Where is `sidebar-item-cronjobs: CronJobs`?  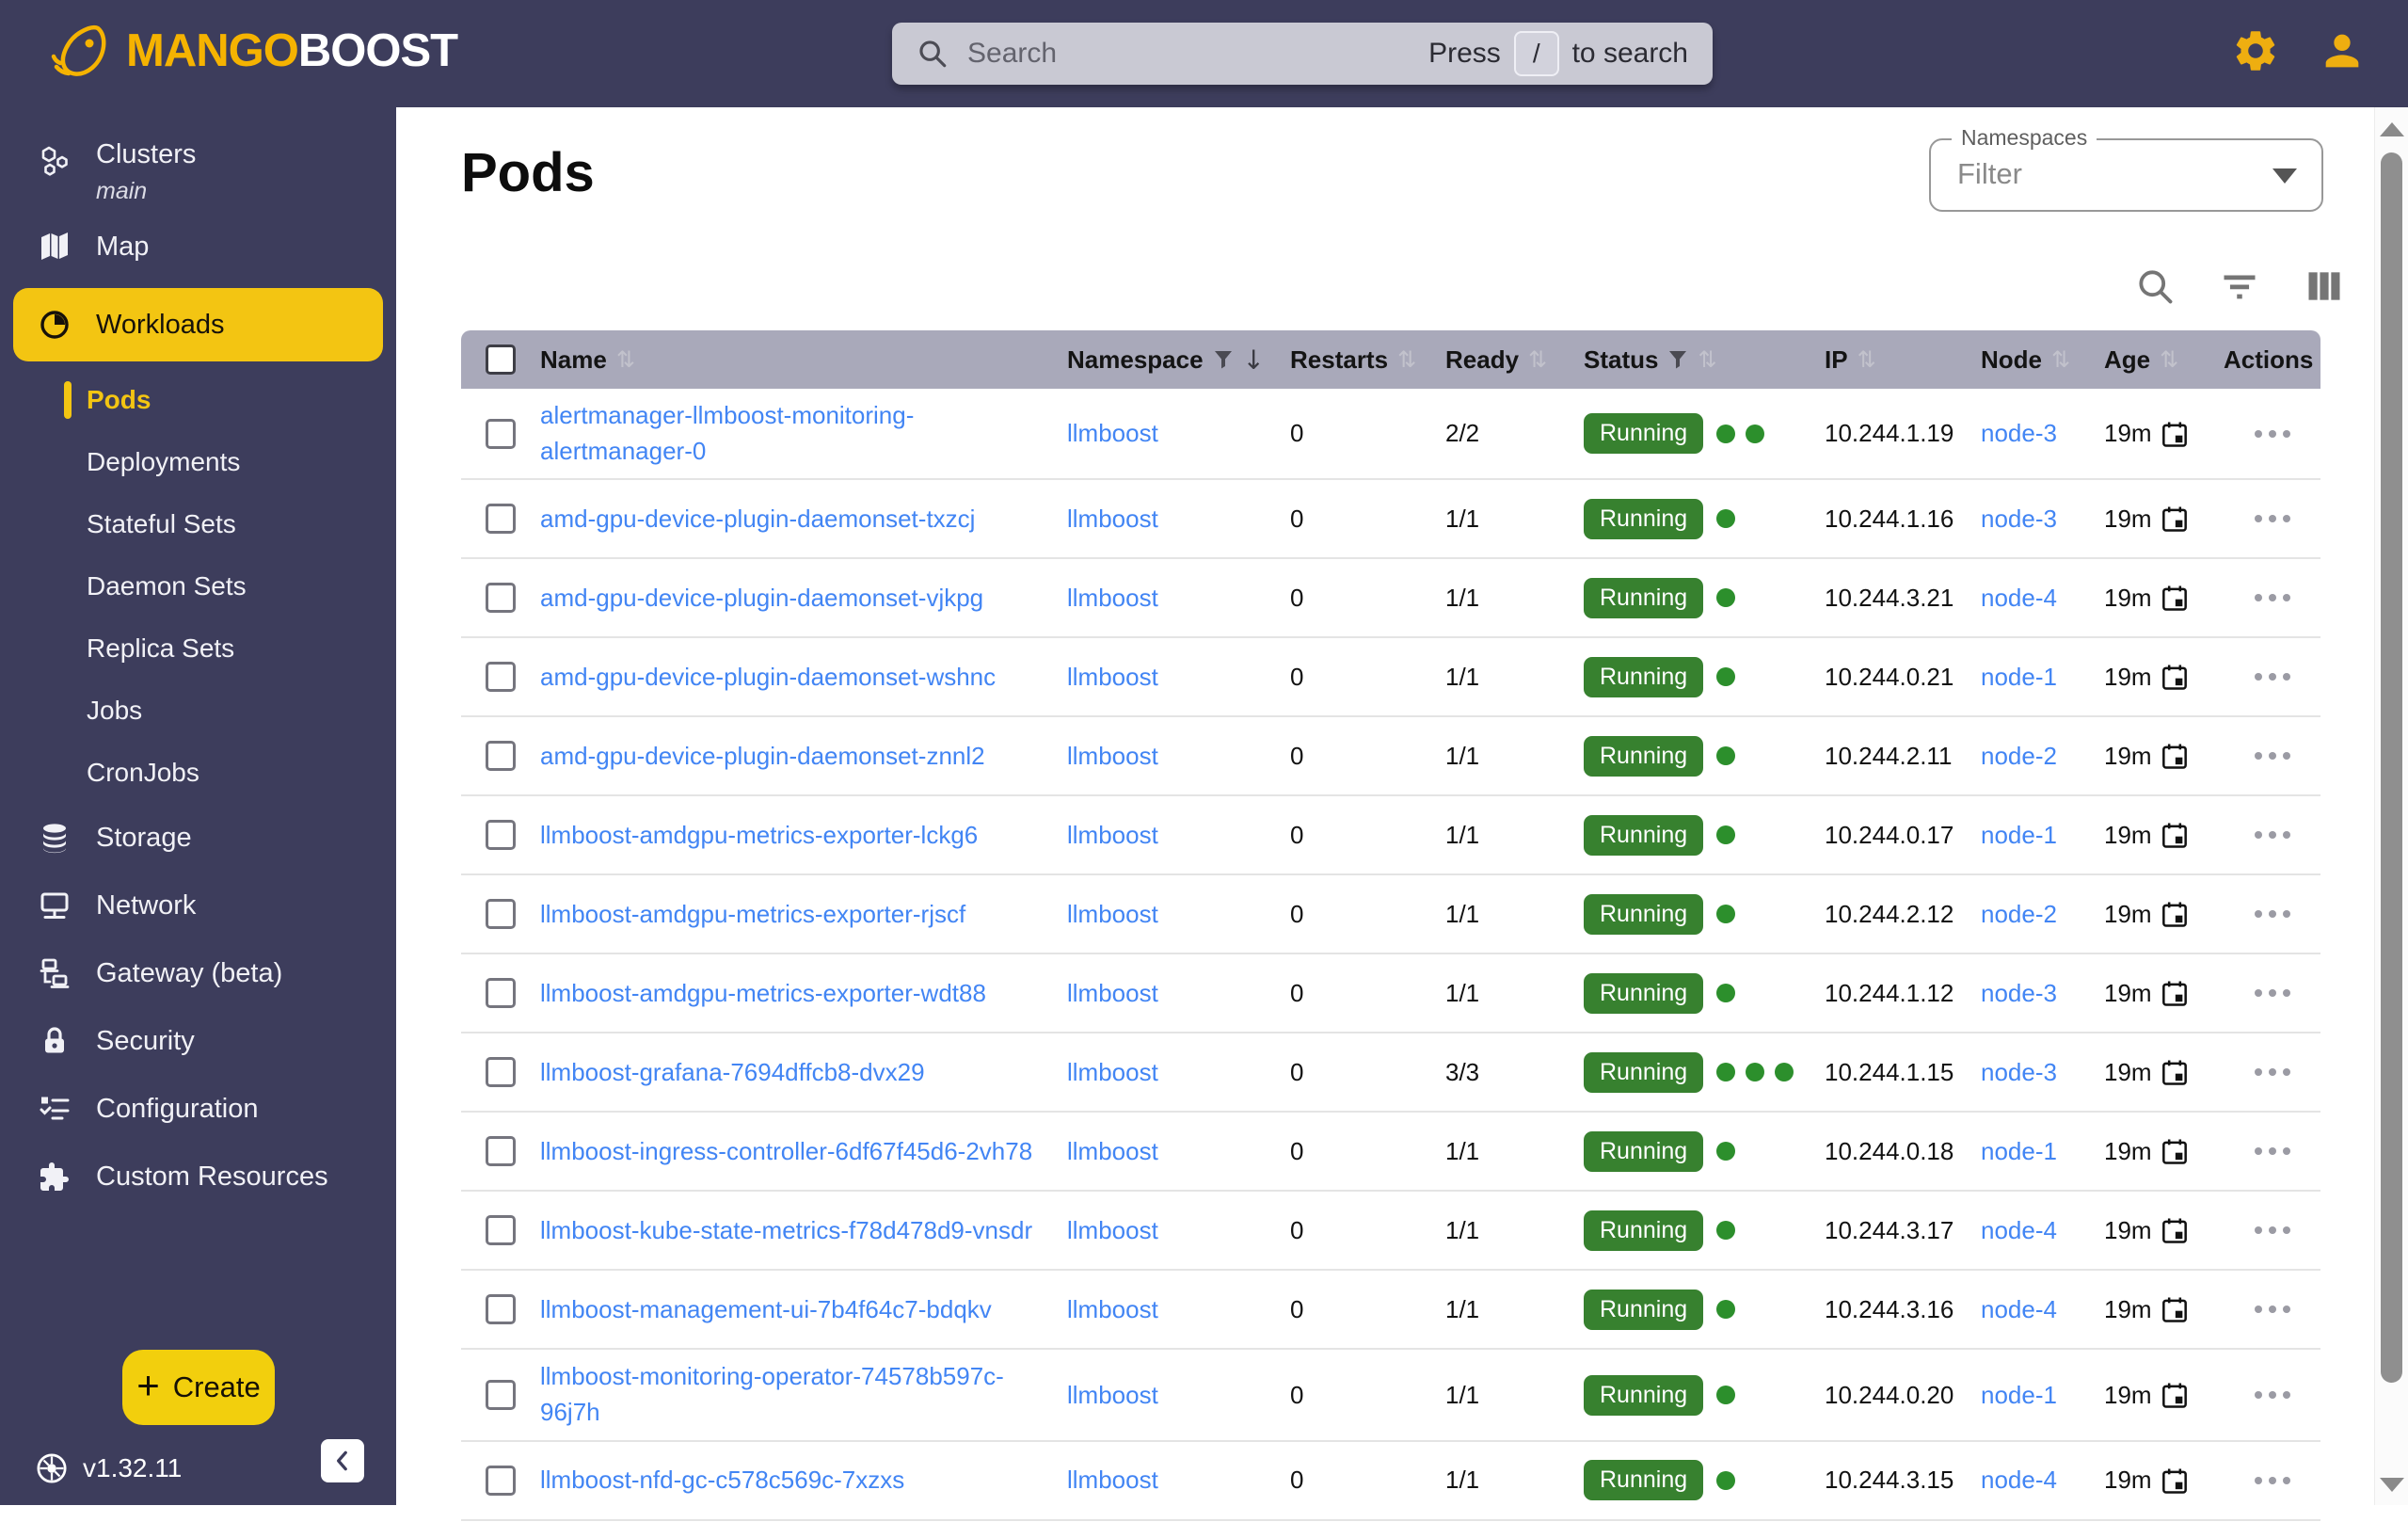
sidebar-item-cronjobs: CronJobs is located at coordinates (198, 773).